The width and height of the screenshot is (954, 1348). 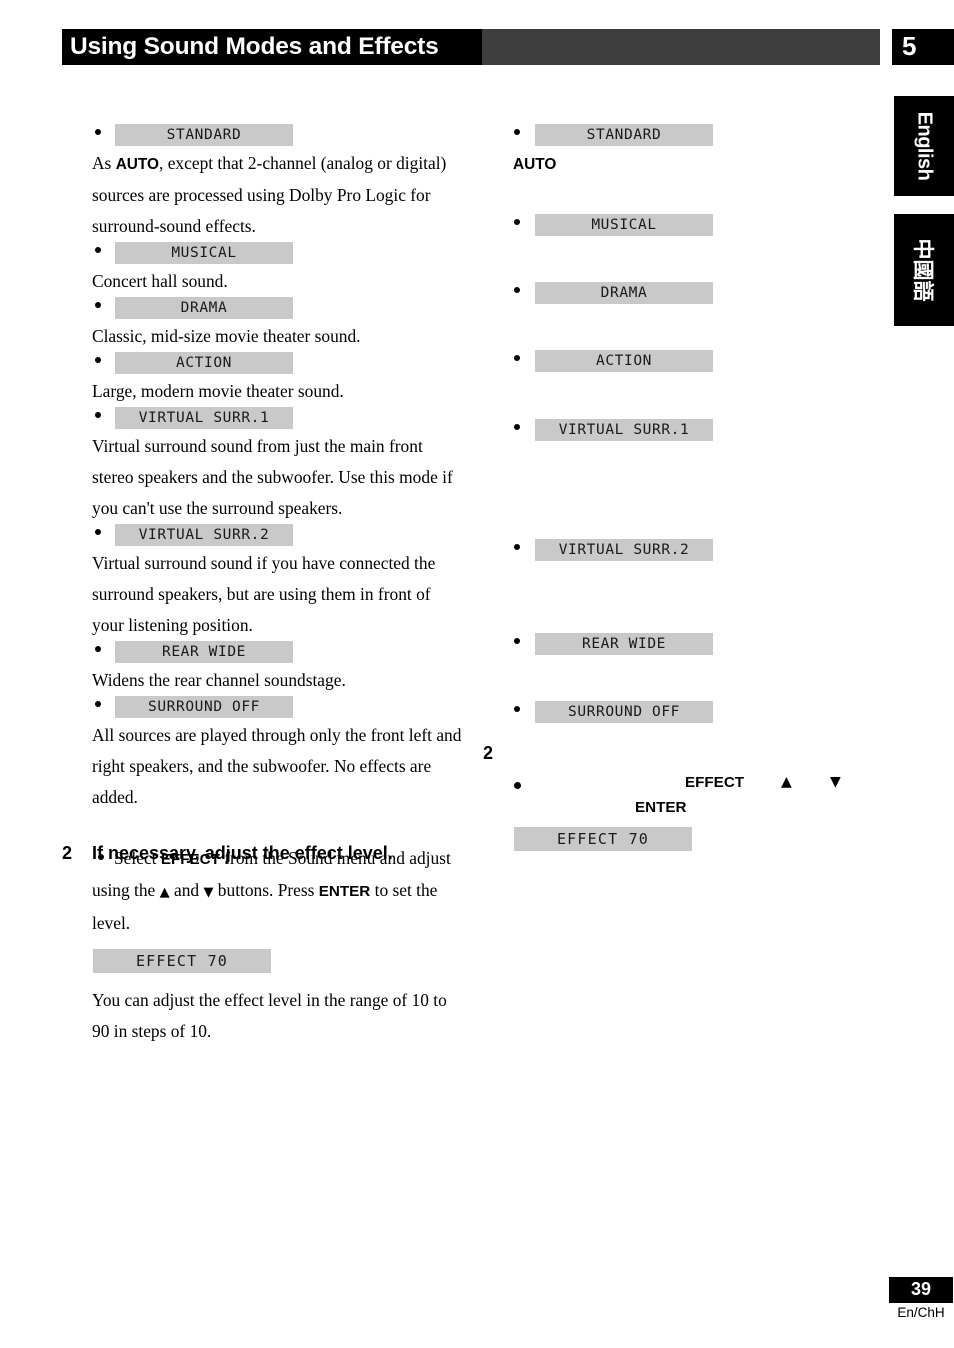 I want to click on cn-effect-keyword: EFFECT, so click(x=715, y=782).